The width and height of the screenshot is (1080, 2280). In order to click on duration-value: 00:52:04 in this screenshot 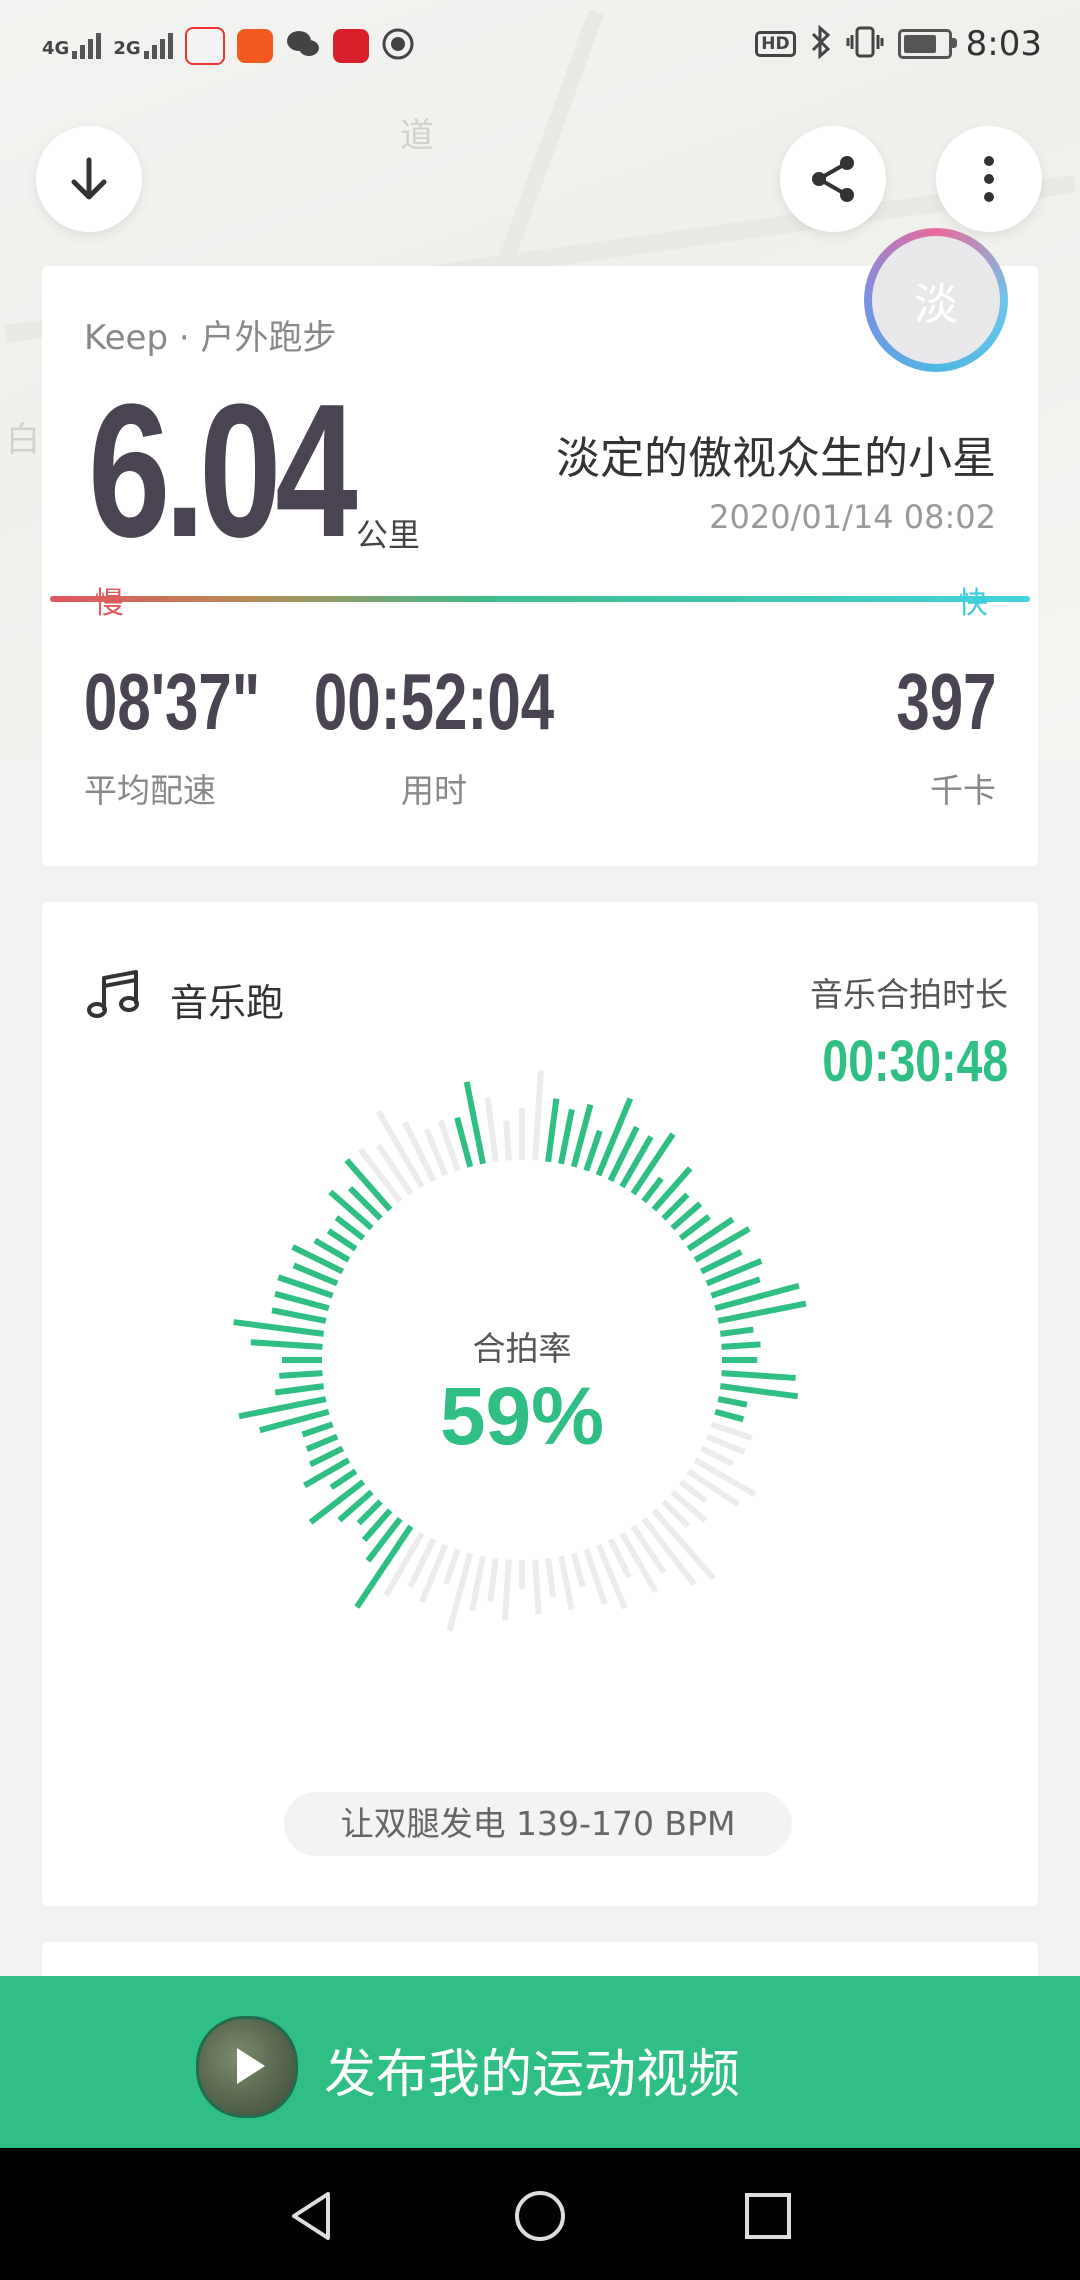, I will do `click(434, 701)`.